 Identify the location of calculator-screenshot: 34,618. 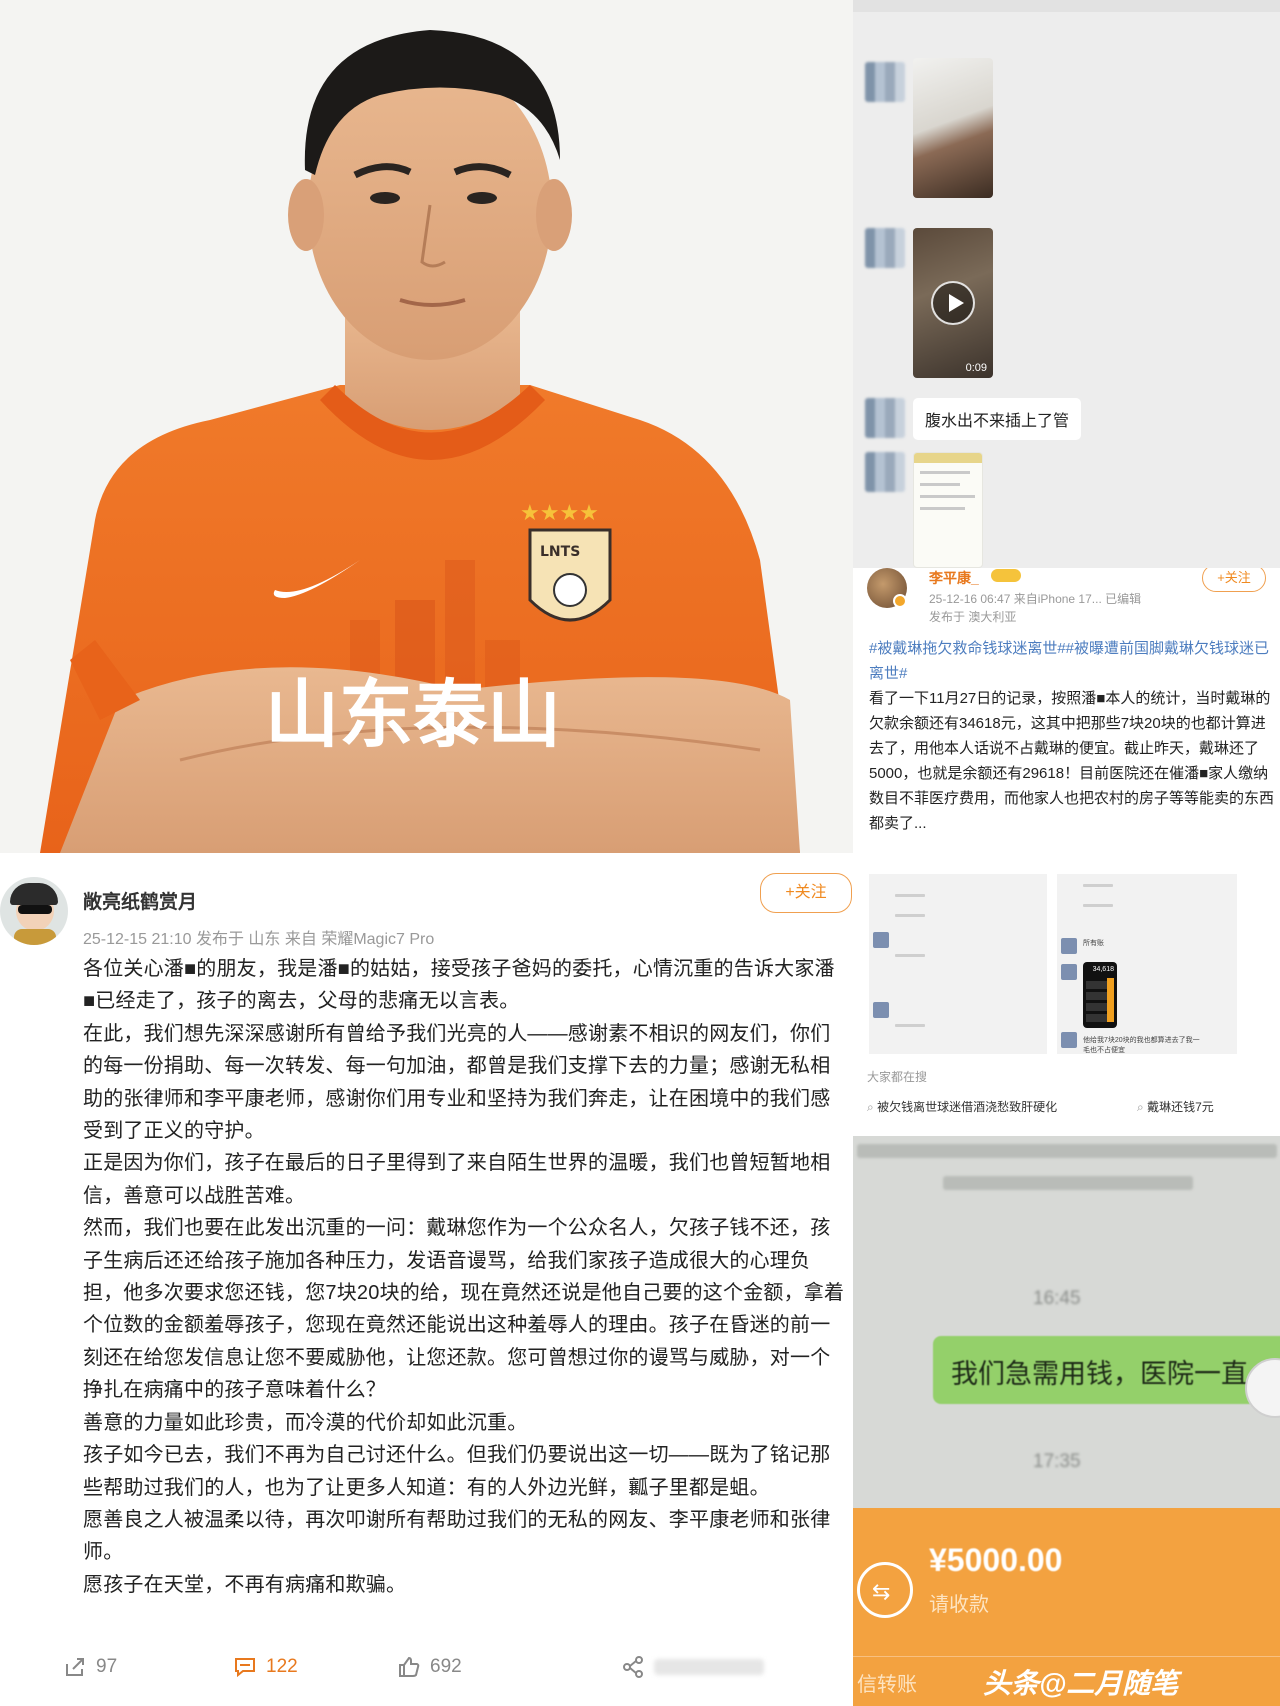
(1100, 995).